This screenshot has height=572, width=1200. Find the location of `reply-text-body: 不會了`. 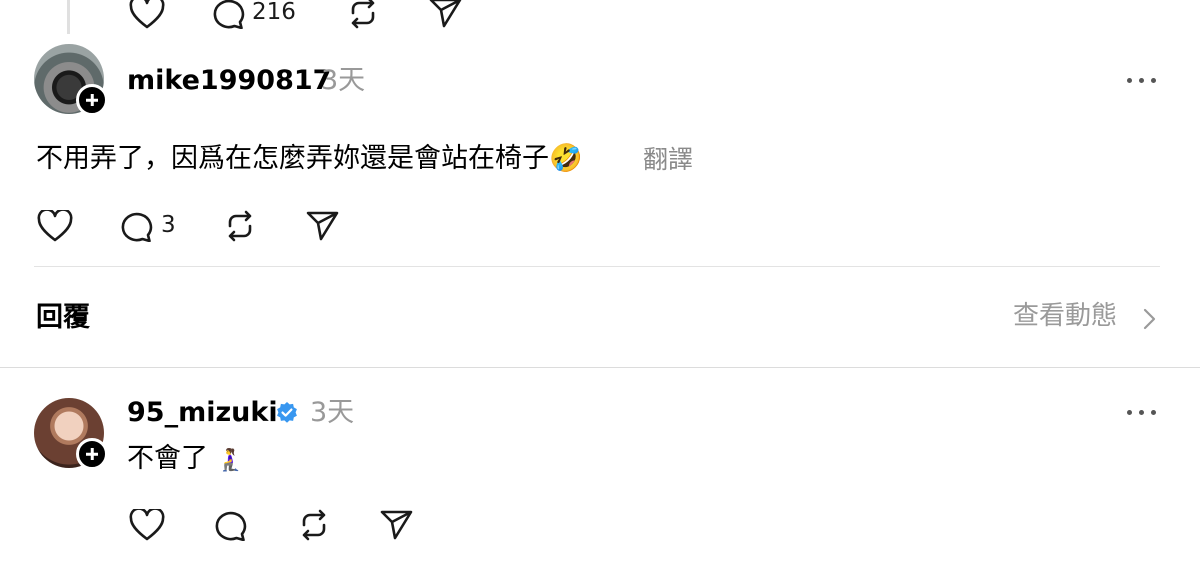

reply-text-body: 不會了 is located at coordinates (167, 458).